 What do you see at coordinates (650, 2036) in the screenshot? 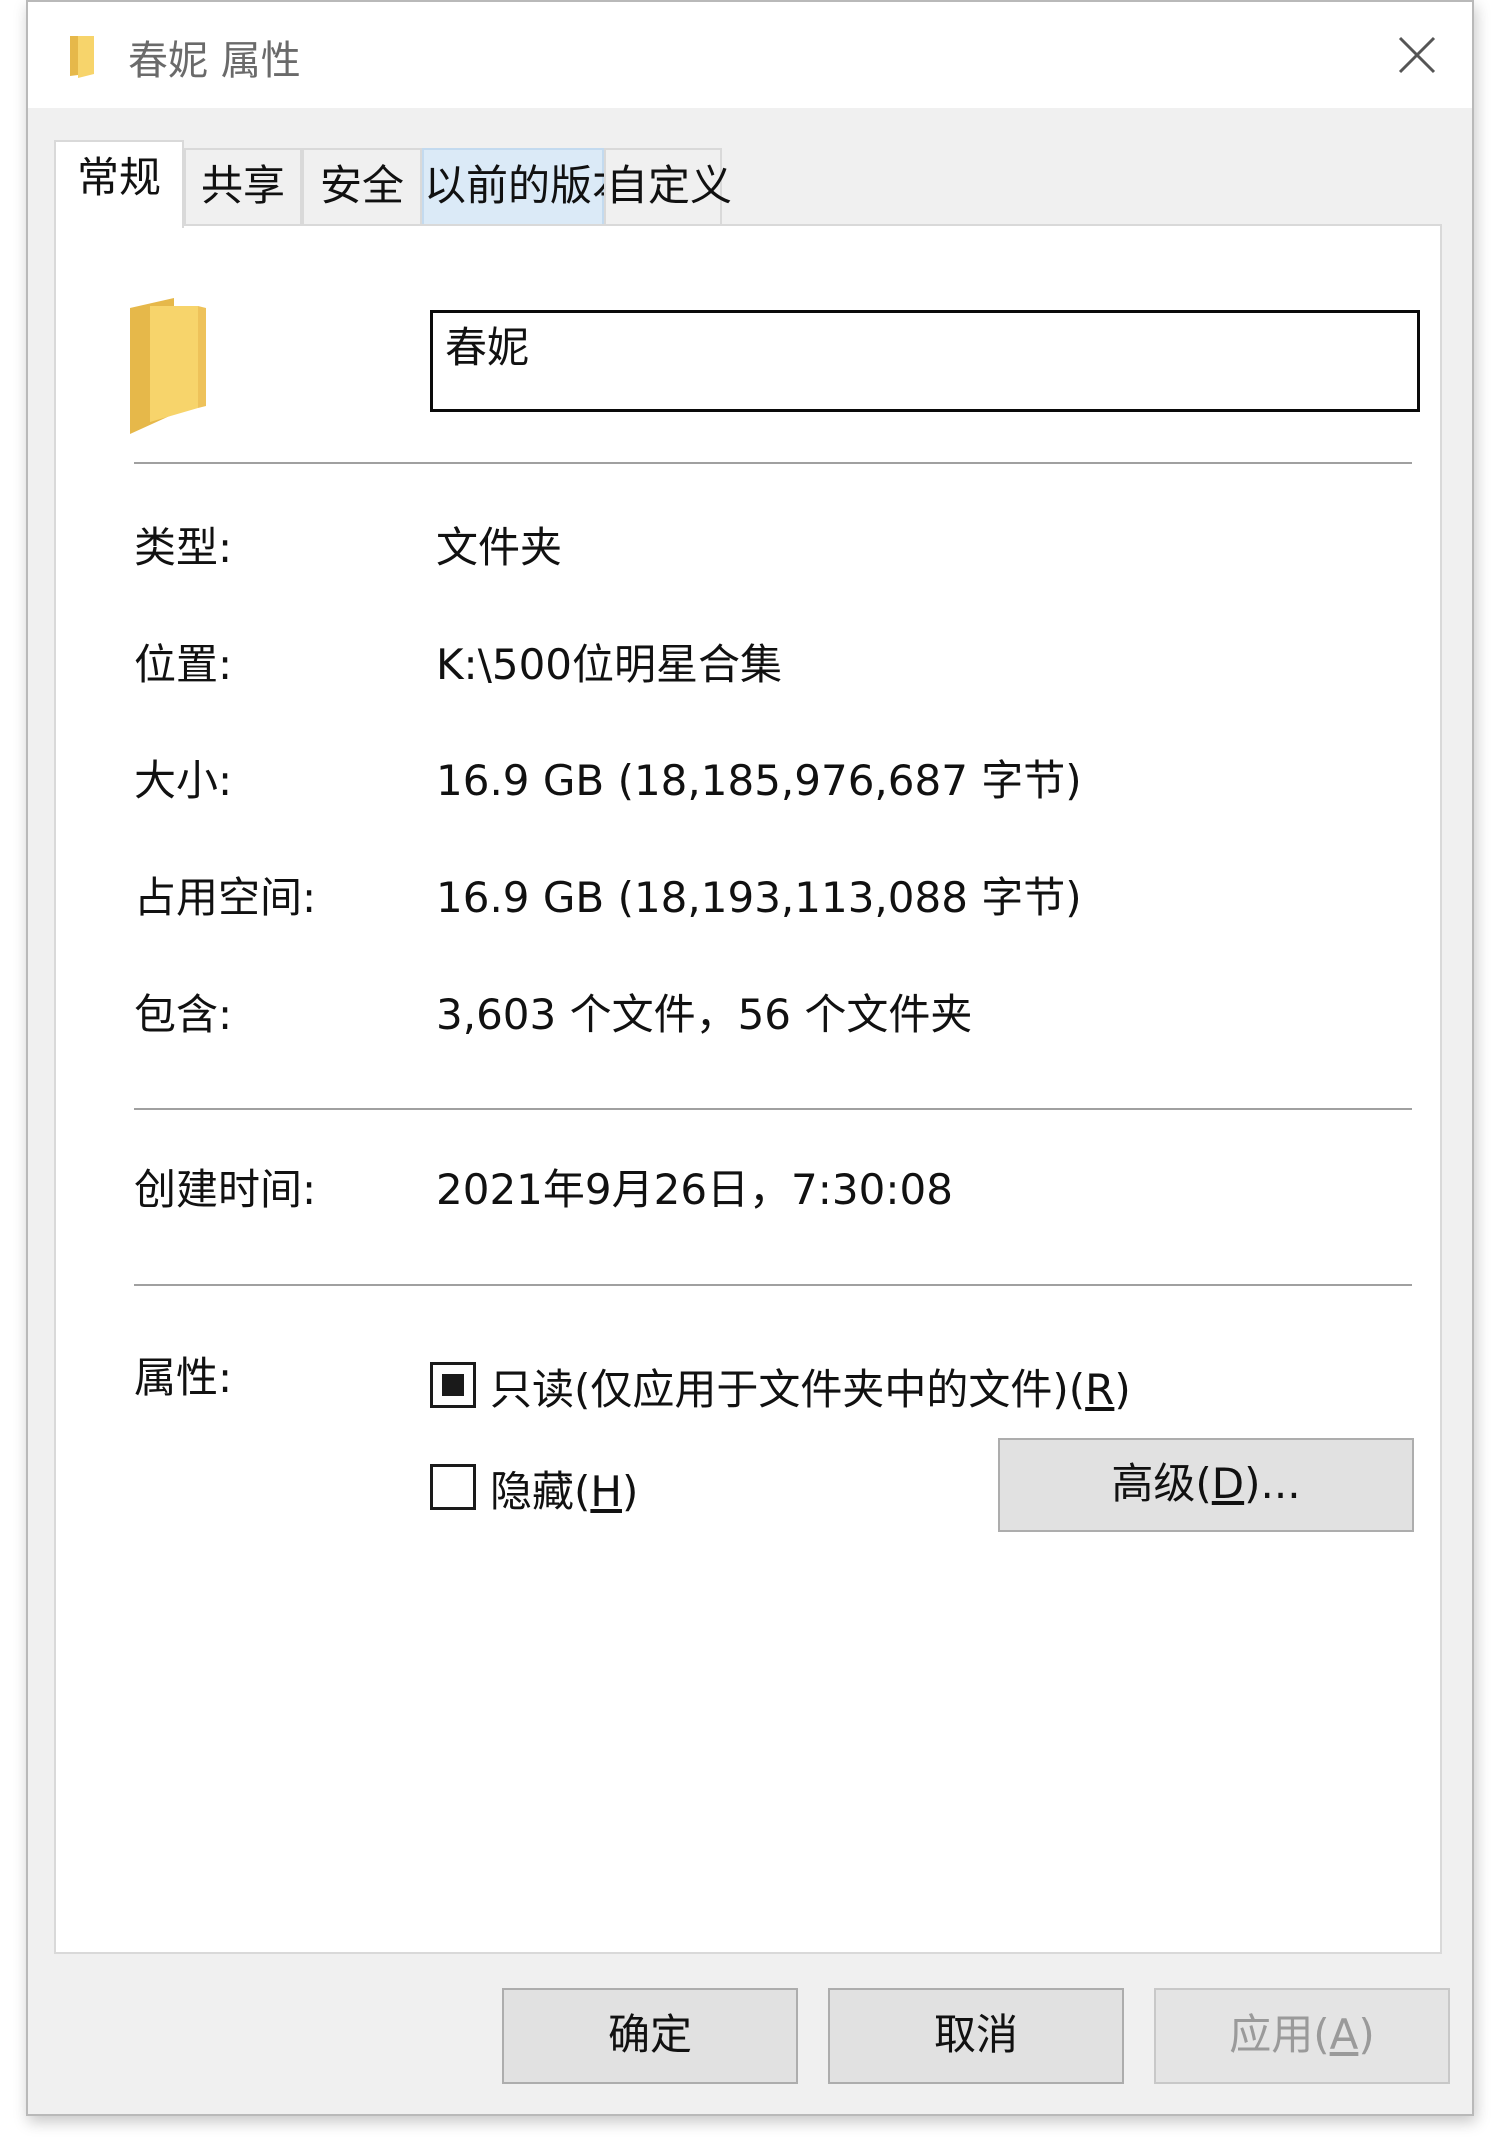
I see `ok-button: 确定` at bounding box center [650, 2036].